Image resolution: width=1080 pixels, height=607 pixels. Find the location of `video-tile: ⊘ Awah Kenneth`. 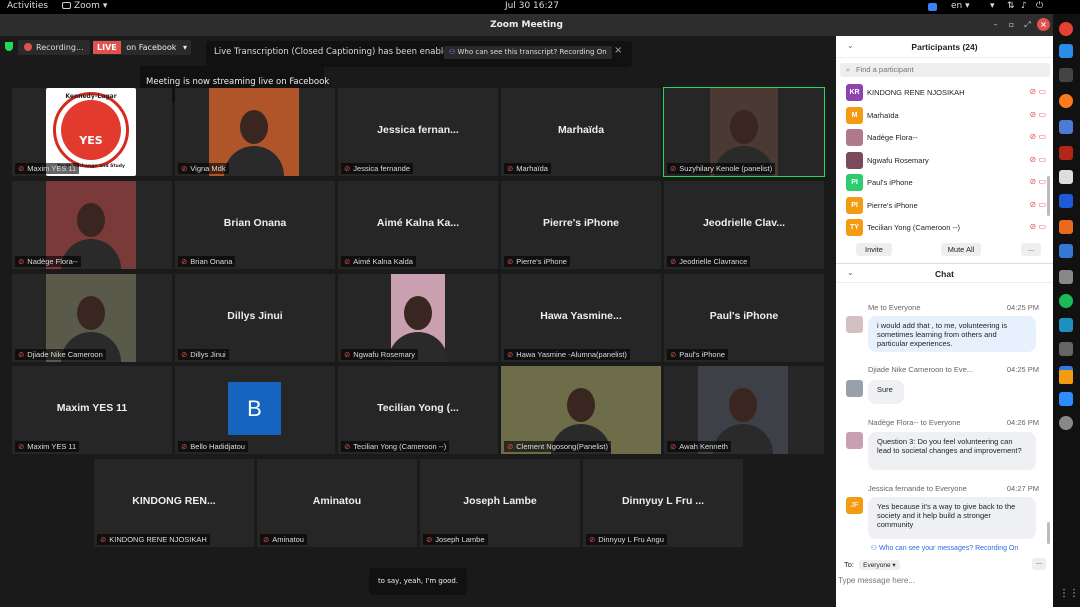

video-tile: ⊘ Awah Kenneth is located at coordinates (744, 410).